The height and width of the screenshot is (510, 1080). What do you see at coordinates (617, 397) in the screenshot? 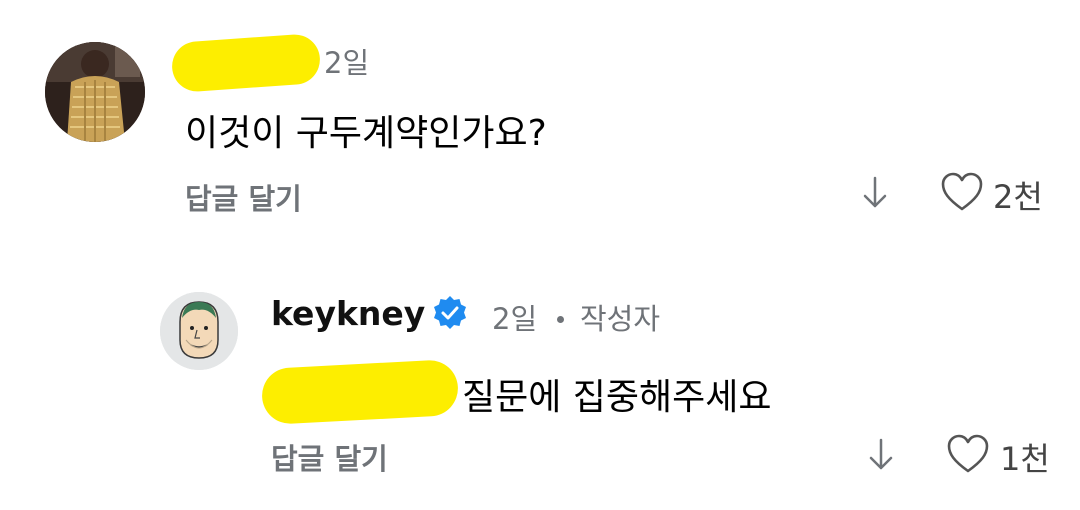
I see `comment-text: 질문에 집중해주세요` at bounding box center [617, 397].